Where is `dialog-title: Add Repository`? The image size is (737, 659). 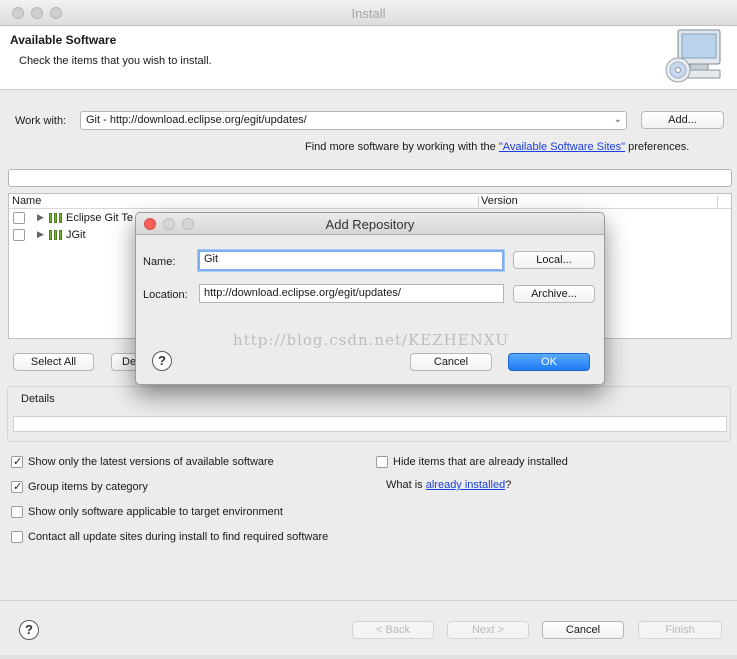
dialog-title: Add Repository is located at coordinates (370, 224).